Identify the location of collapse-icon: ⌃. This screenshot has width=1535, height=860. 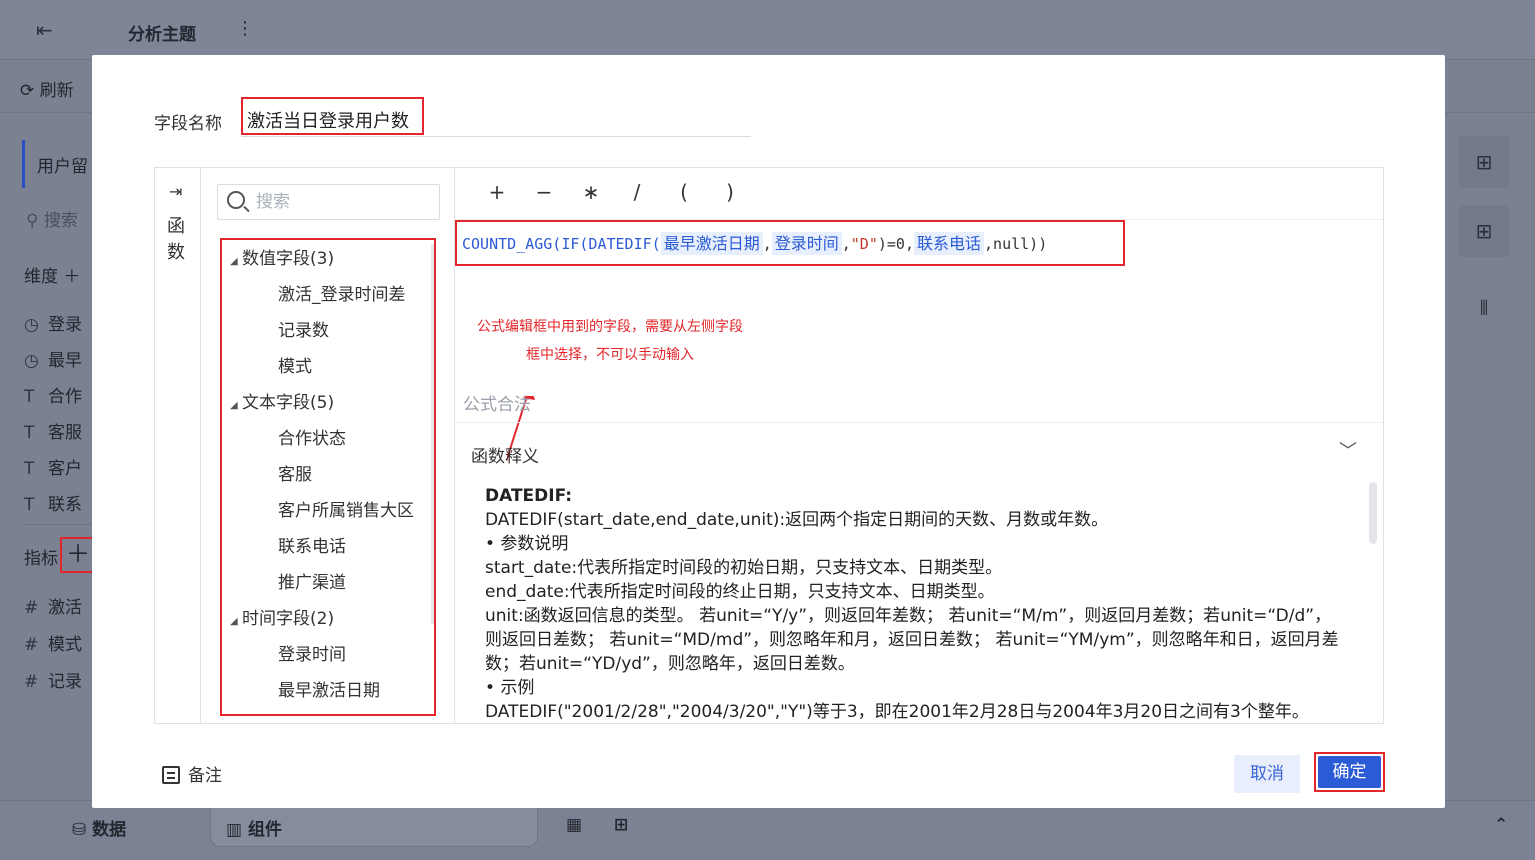
(1501, 825).